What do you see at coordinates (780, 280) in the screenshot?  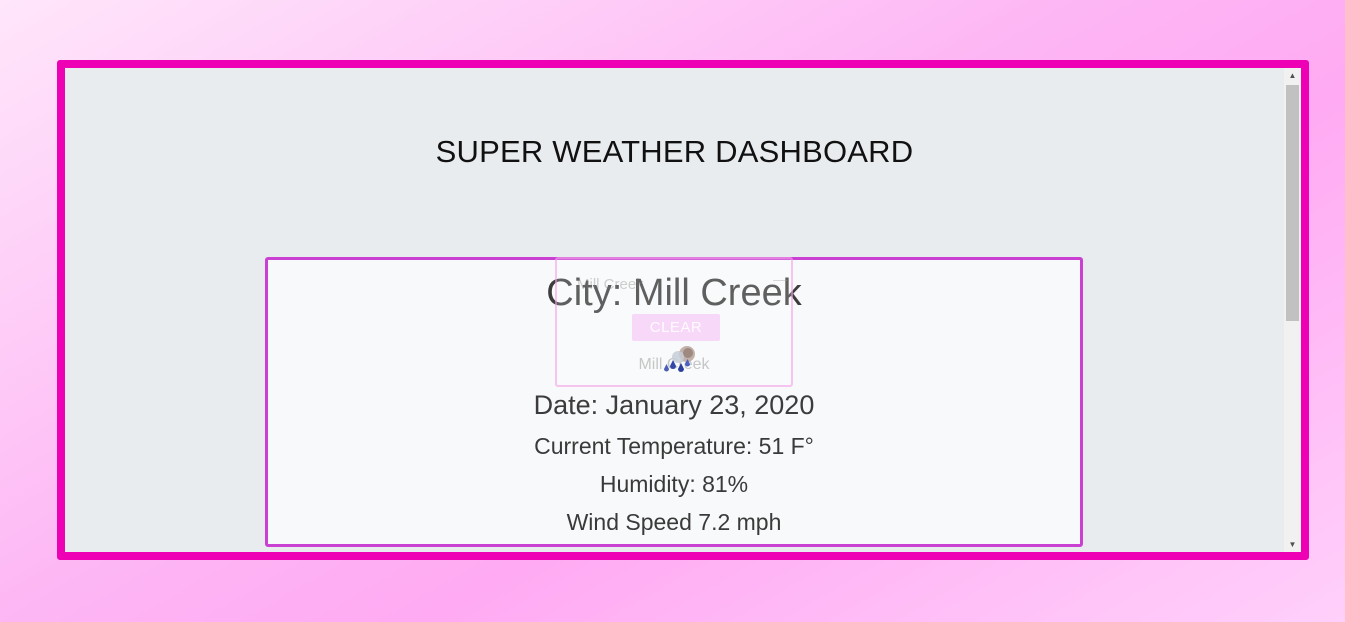 I see `search-input-underline` at bounding box center [780, 280].